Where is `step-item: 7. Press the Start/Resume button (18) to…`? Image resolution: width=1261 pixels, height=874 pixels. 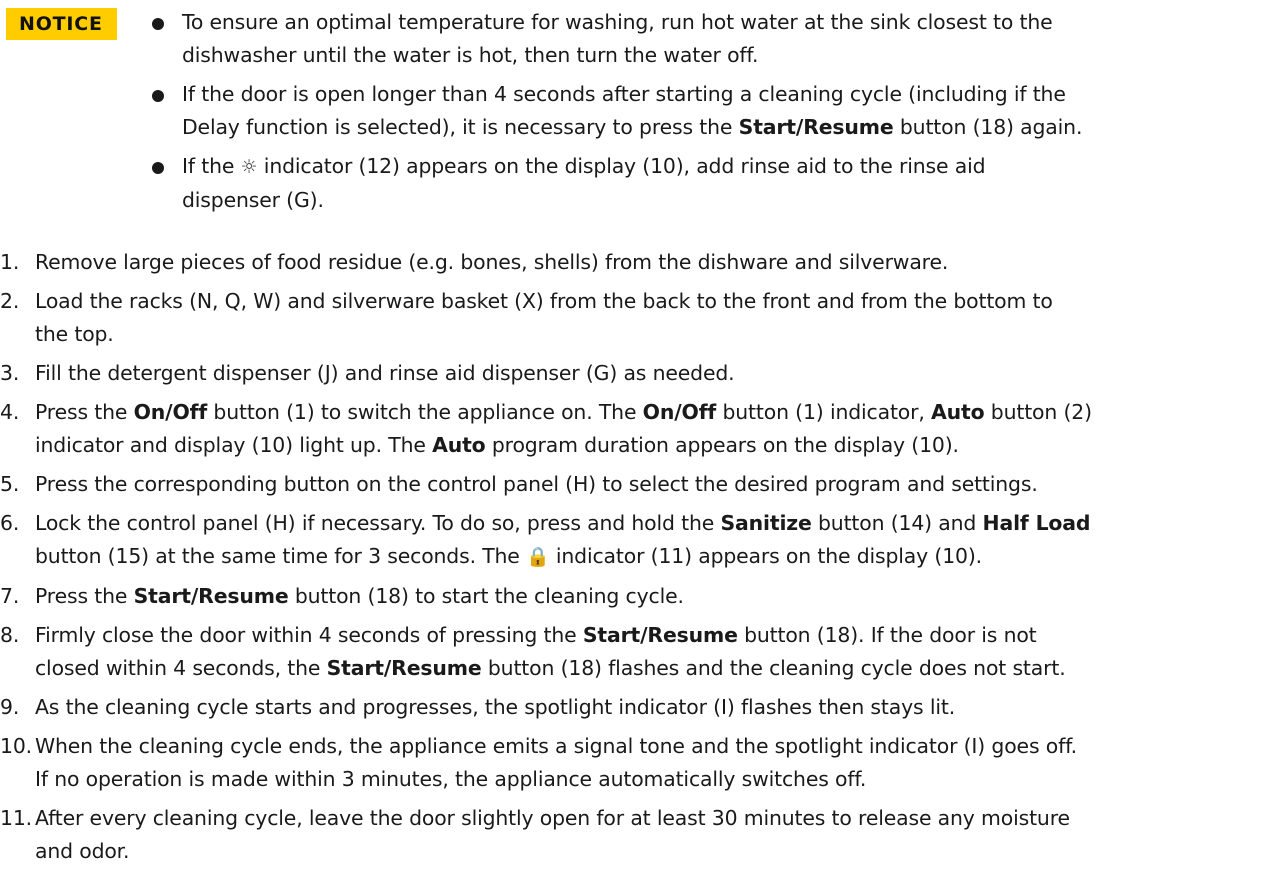 step-item: 7. Press the Start/Resume button (18) to… is located at coordinates (630, 596).